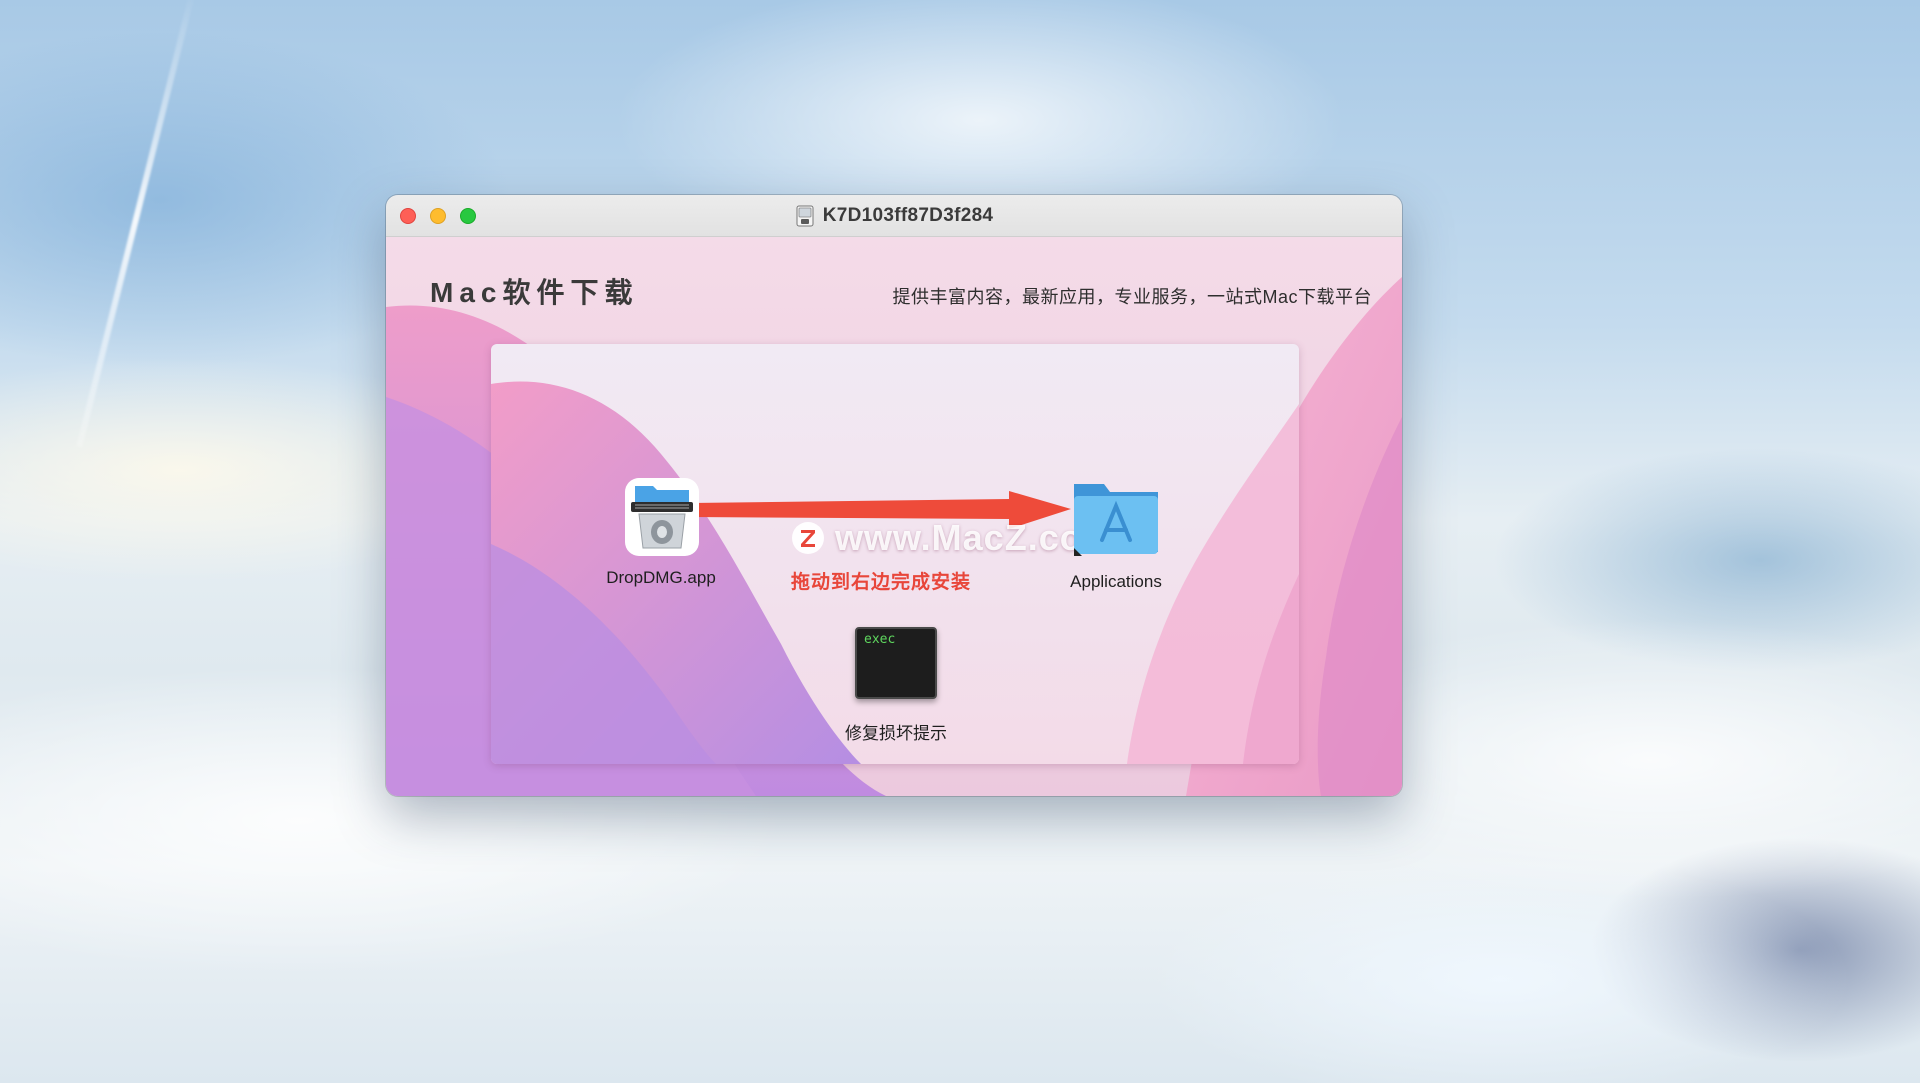  I want to click on exec-icon-text: exec, so click(880, 639).